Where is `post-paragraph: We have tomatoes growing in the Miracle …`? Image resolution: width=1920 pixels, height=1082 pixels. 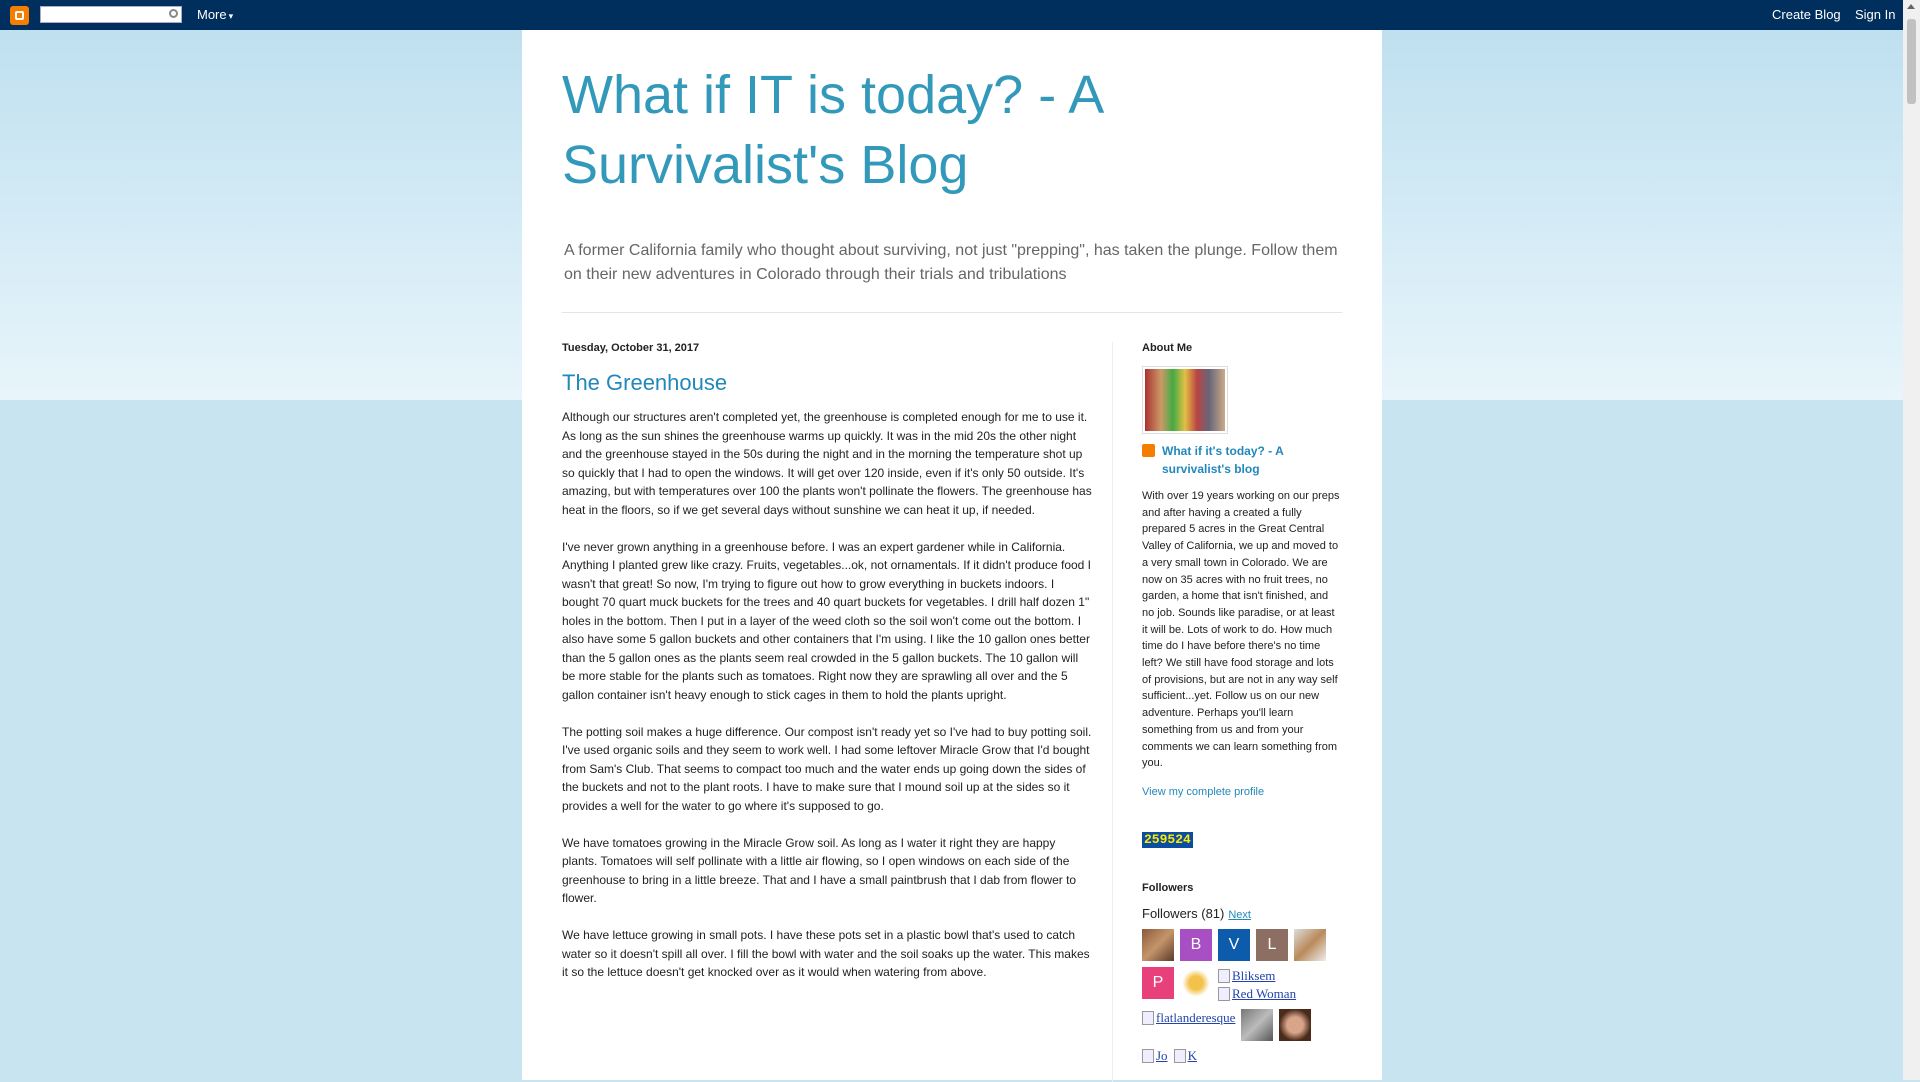 post-paragraph: We have tomatoes growing in the Miracle … is located at coordinates (819, 870).